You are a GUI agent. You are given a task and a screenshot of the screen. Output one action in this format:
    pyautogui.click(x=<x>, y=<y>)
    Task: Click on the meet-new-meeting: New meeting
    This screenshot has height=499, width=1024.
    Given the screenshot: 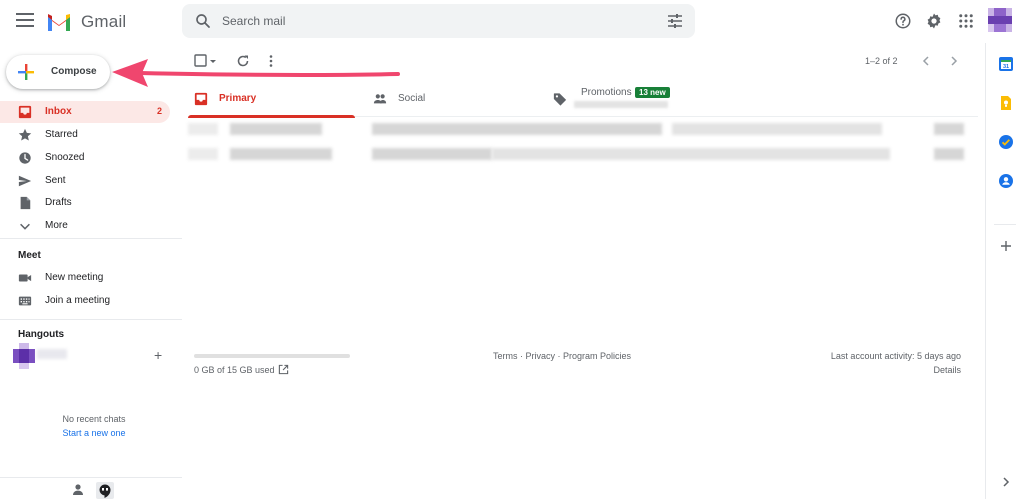 What is the action you would take?
    pyautogui.click(x=85, y=278)
    